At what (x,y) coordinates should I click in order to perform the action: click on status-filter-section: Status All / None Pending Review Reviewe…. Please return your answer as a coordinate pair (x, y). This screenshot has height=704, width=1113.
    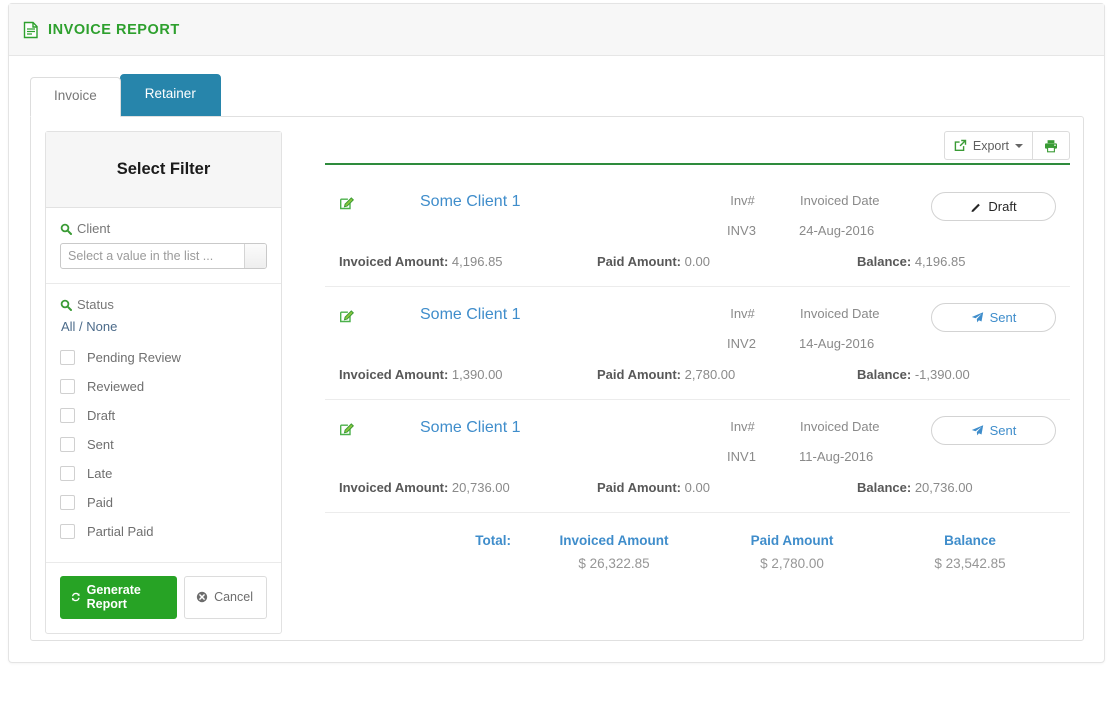
    Looking at the image, I should click on (163, 423).